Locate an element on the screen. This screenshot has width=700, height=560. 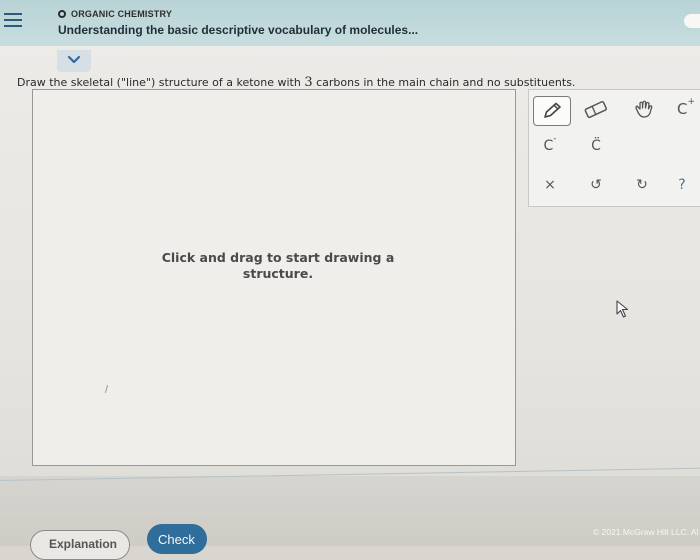
explanation-label: Explanation is located at coordinates (83, 544).